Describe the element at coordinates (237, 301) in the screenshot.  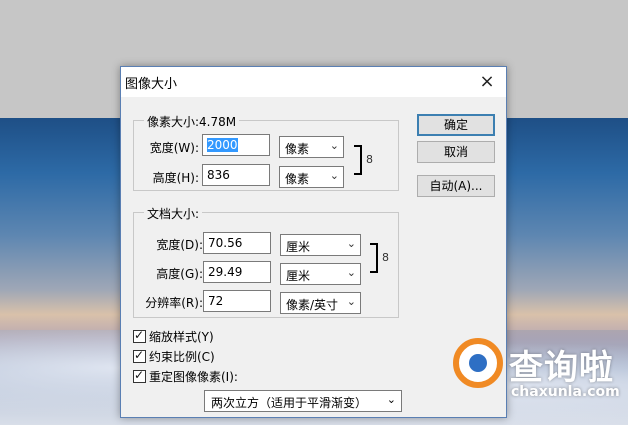
I see `resolution-input: 72` at that location.